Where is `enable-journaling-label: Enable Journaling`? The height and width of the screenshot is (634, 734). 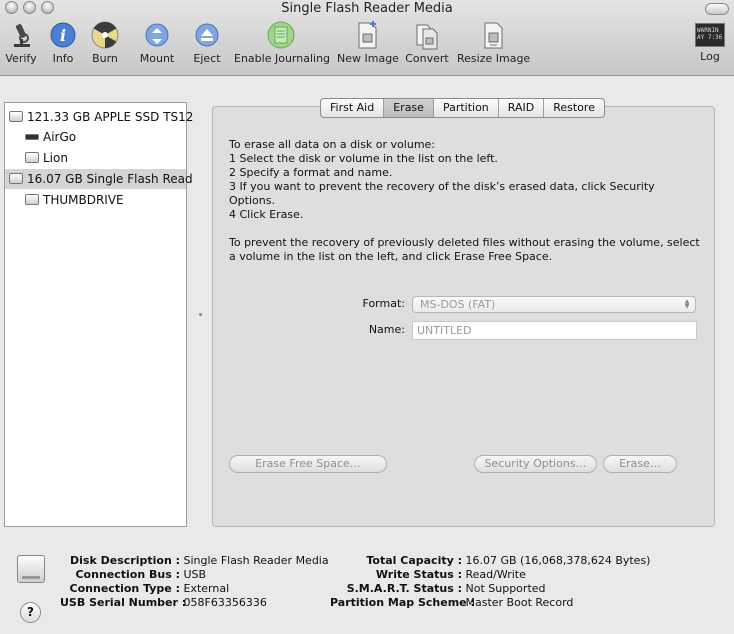 enable-journaling-label: Enable Journaling is located at coordinates (282, 58).